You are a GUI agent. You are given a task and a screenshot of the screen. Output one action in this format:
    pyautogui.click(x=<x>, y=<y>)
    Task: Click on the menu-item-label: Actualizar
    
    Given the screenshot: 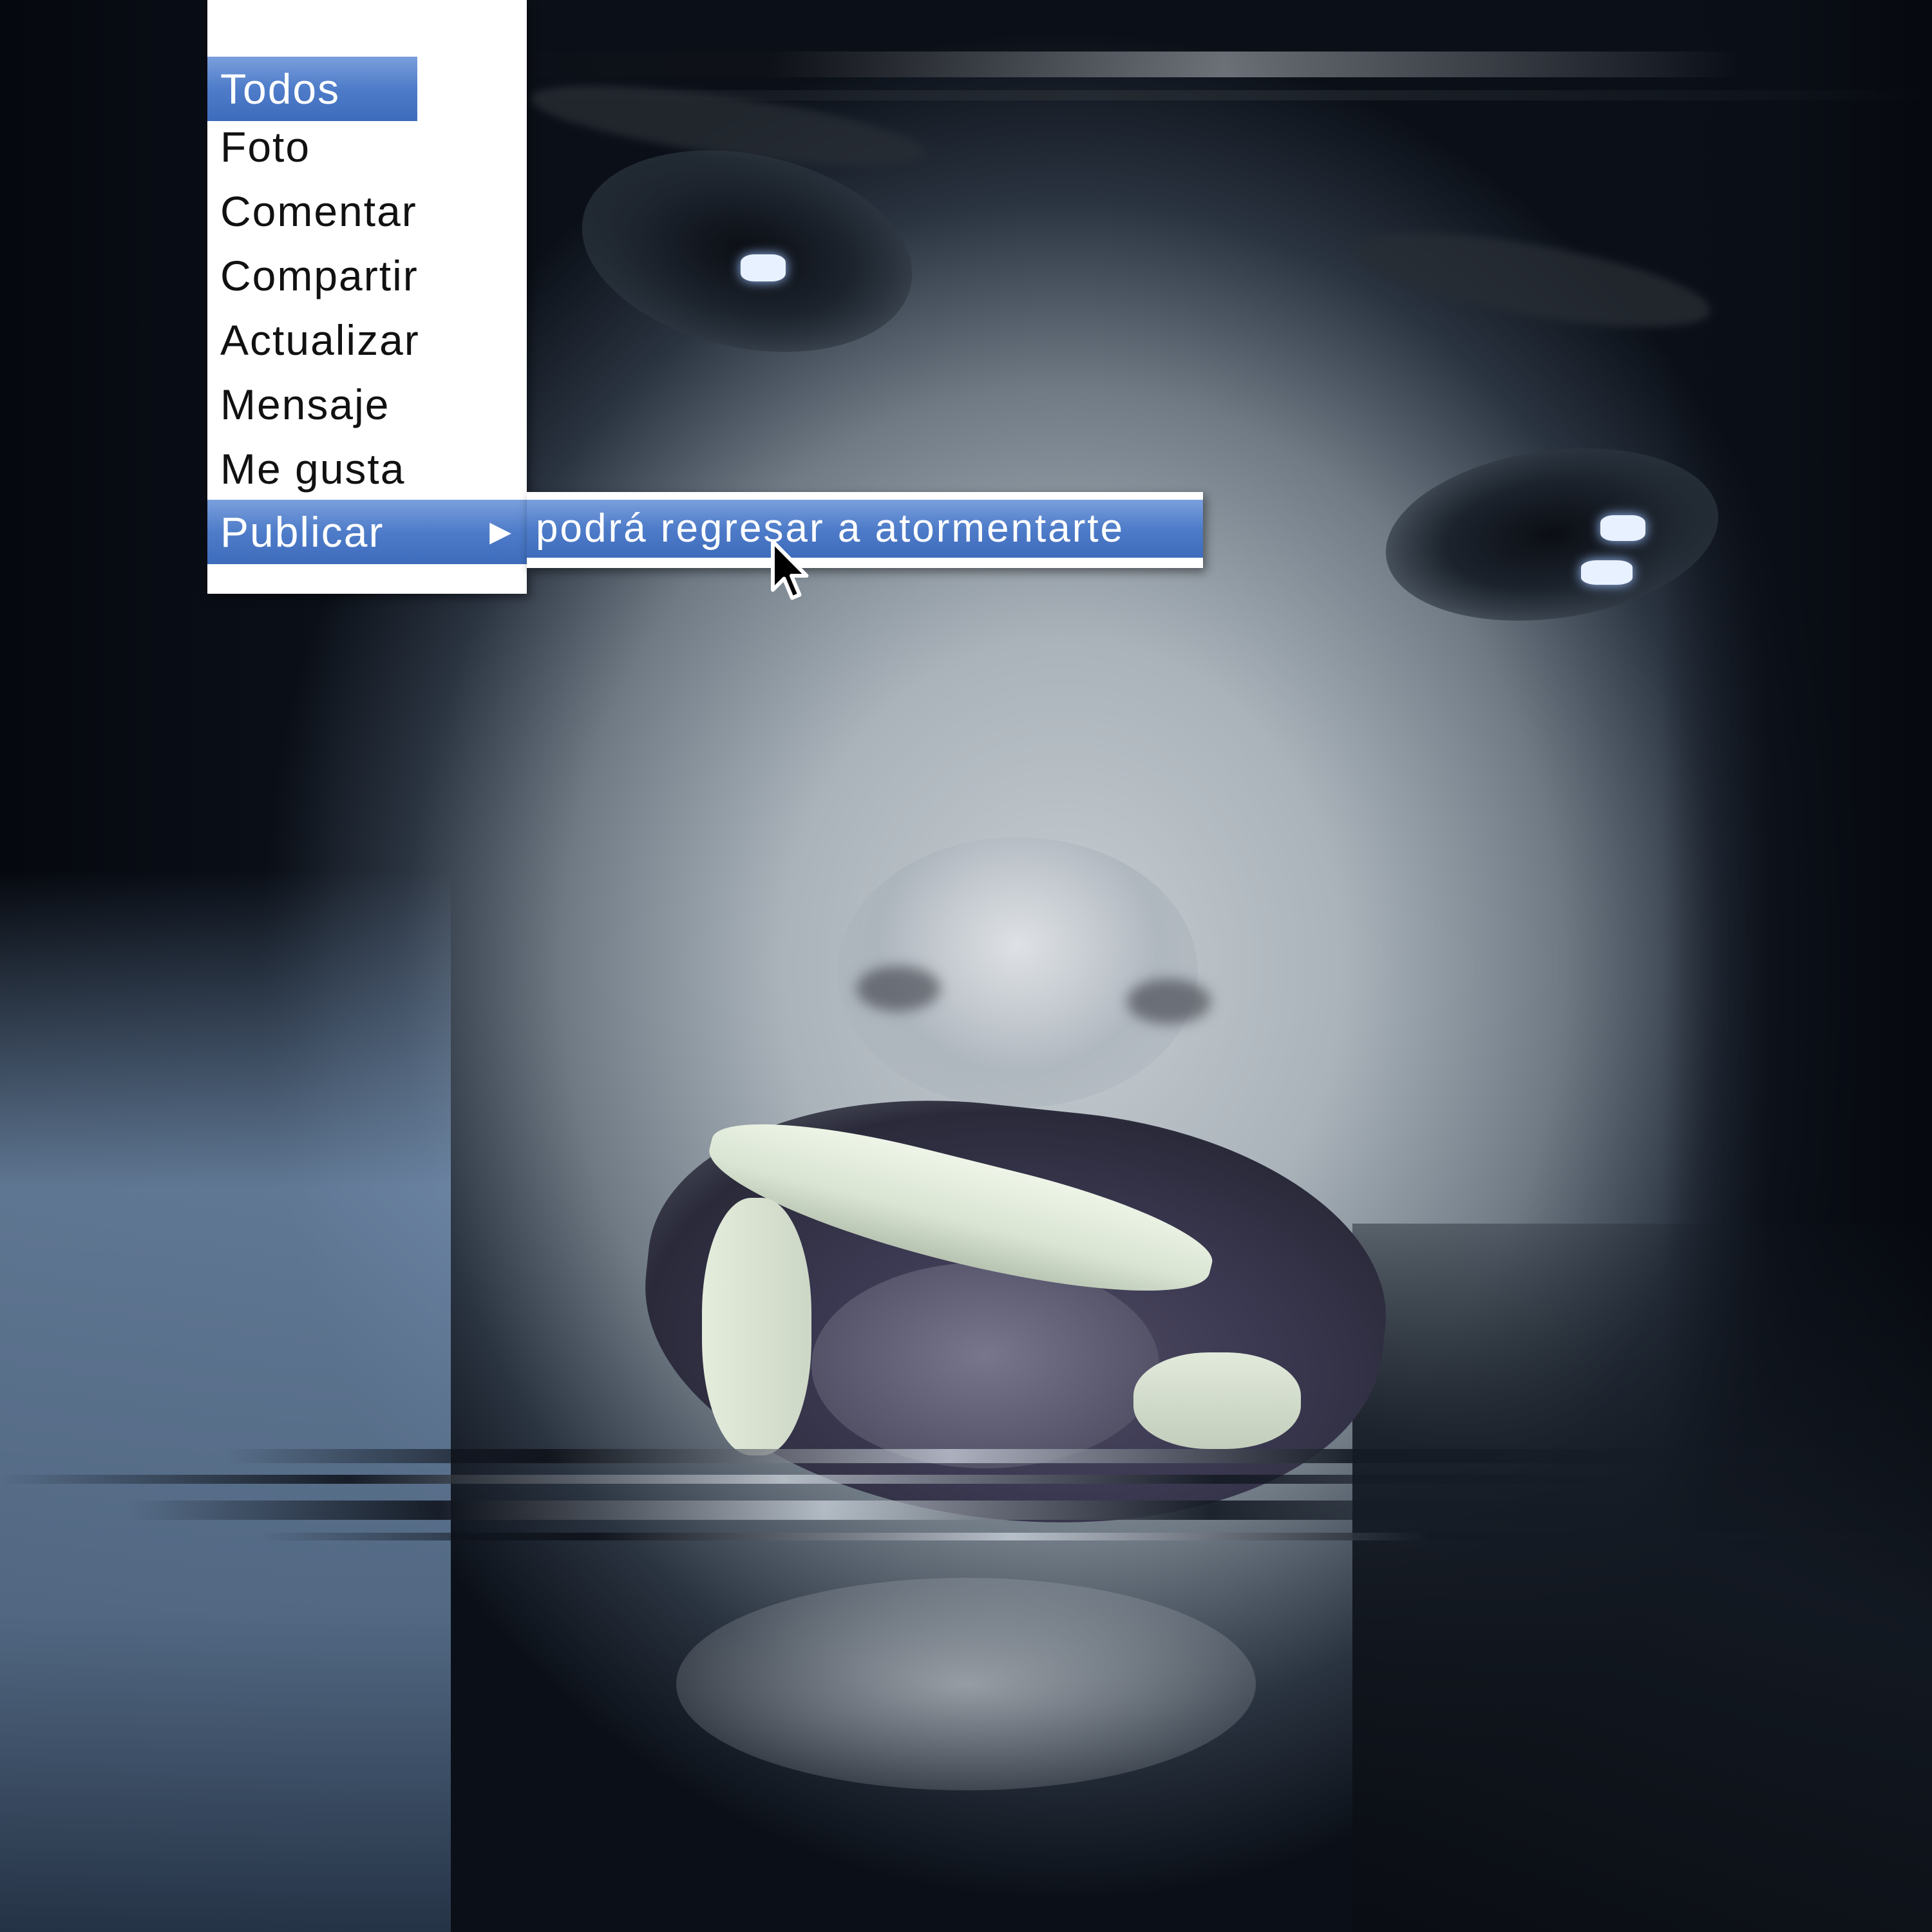 What is the action you would take?
    pyautogui.click(x=320, y=340)
    